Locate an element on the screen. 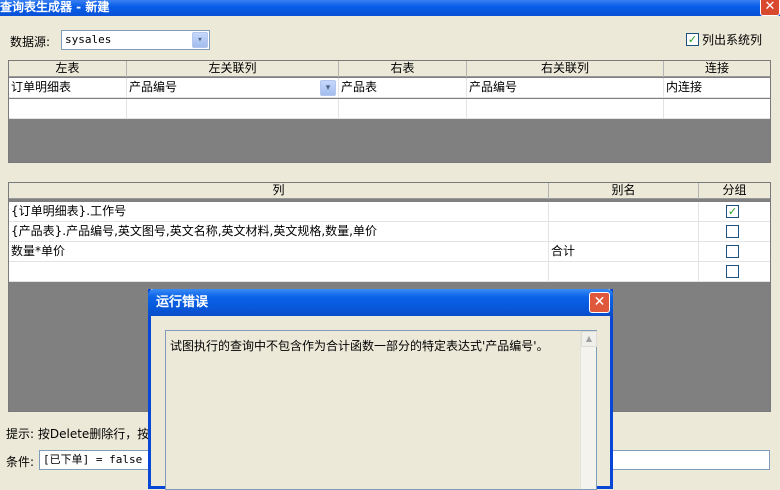 Image resolution: width=780 pixels, height=490 pixels. join-table-header: 左表 左关联列 右表 右关联列 连接 is located at coordinates (389, 69).